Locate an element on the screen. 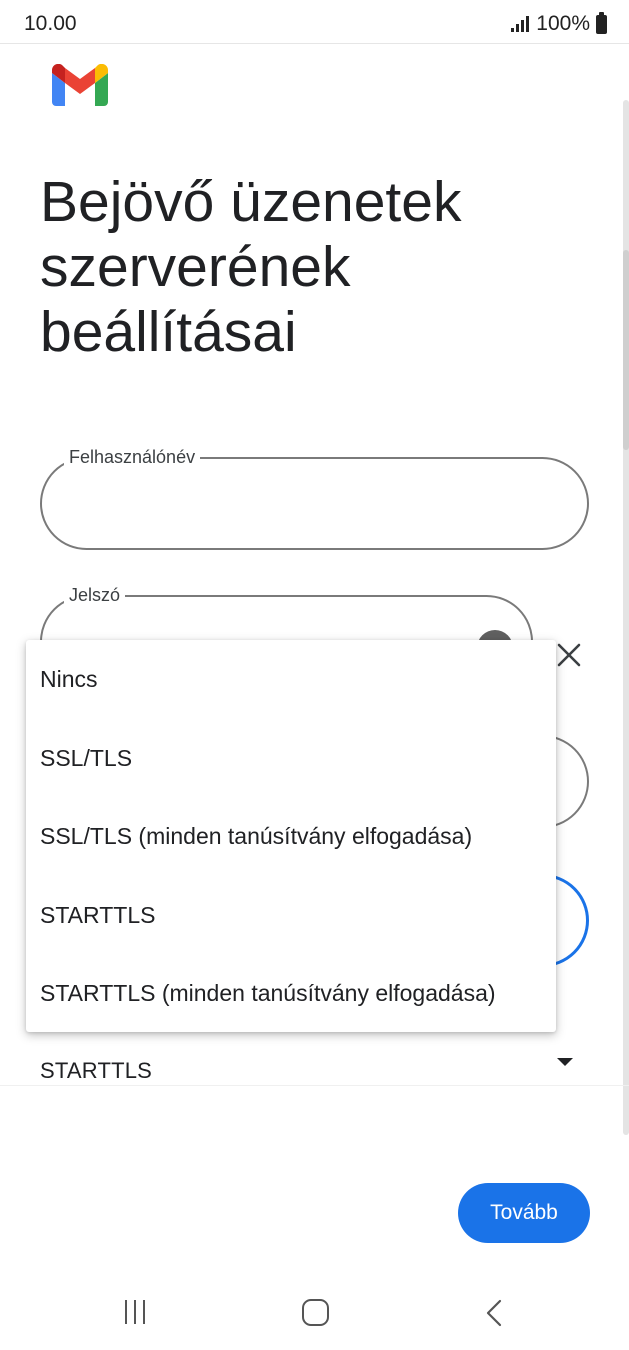  recent-apps-icon is located at coordinates (139, 1312).